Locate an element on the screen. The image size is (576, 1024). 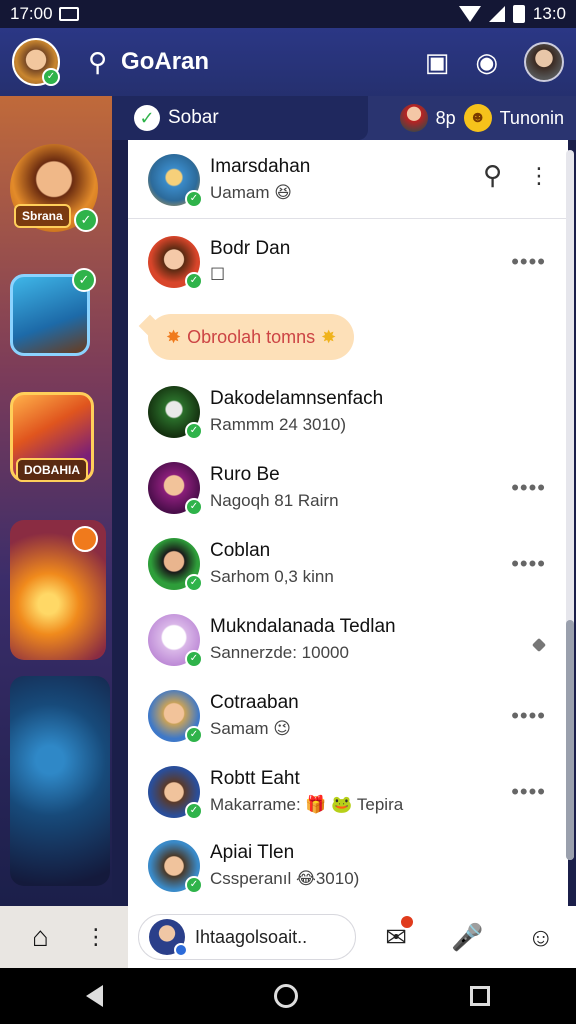
chat-preview: Makarrame: 🎁 🐸 Tepira is located at coordinates (307, 804).